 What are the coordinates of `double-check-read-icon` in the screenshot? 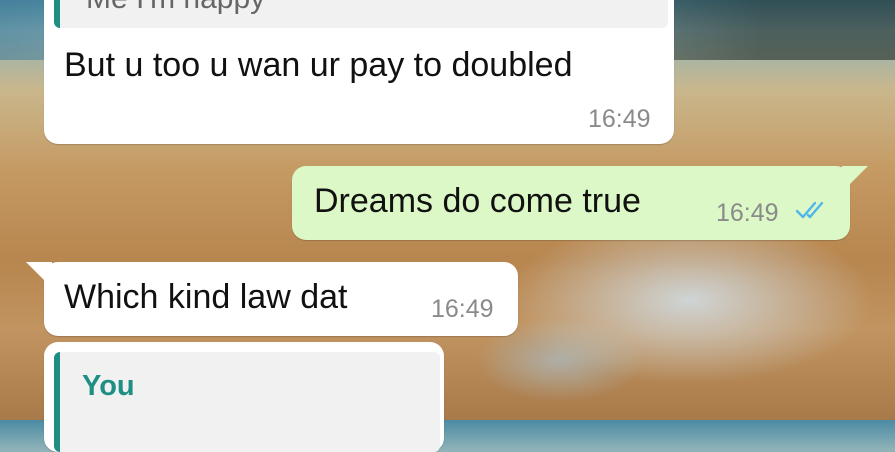 It's located at (809, 210).